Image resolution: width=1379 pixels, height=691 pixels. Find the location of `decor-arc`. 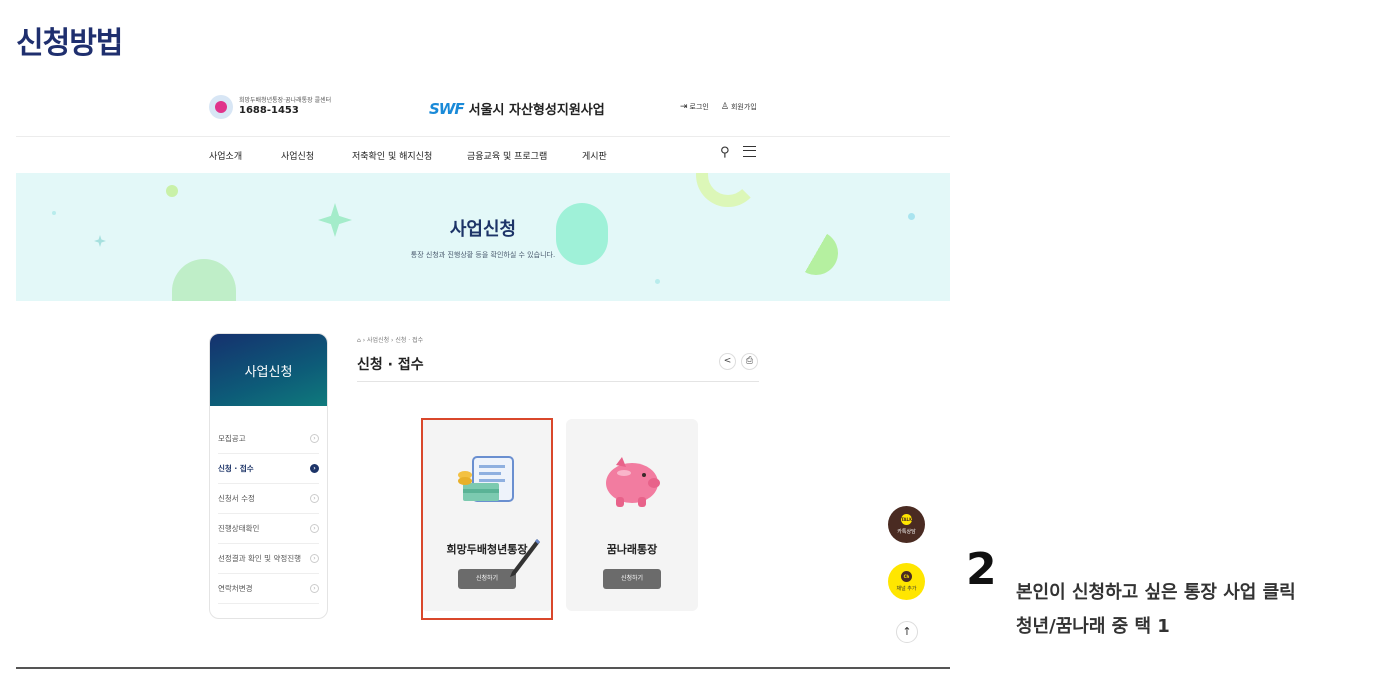

decor-arc is located at coordinates (728, 190).